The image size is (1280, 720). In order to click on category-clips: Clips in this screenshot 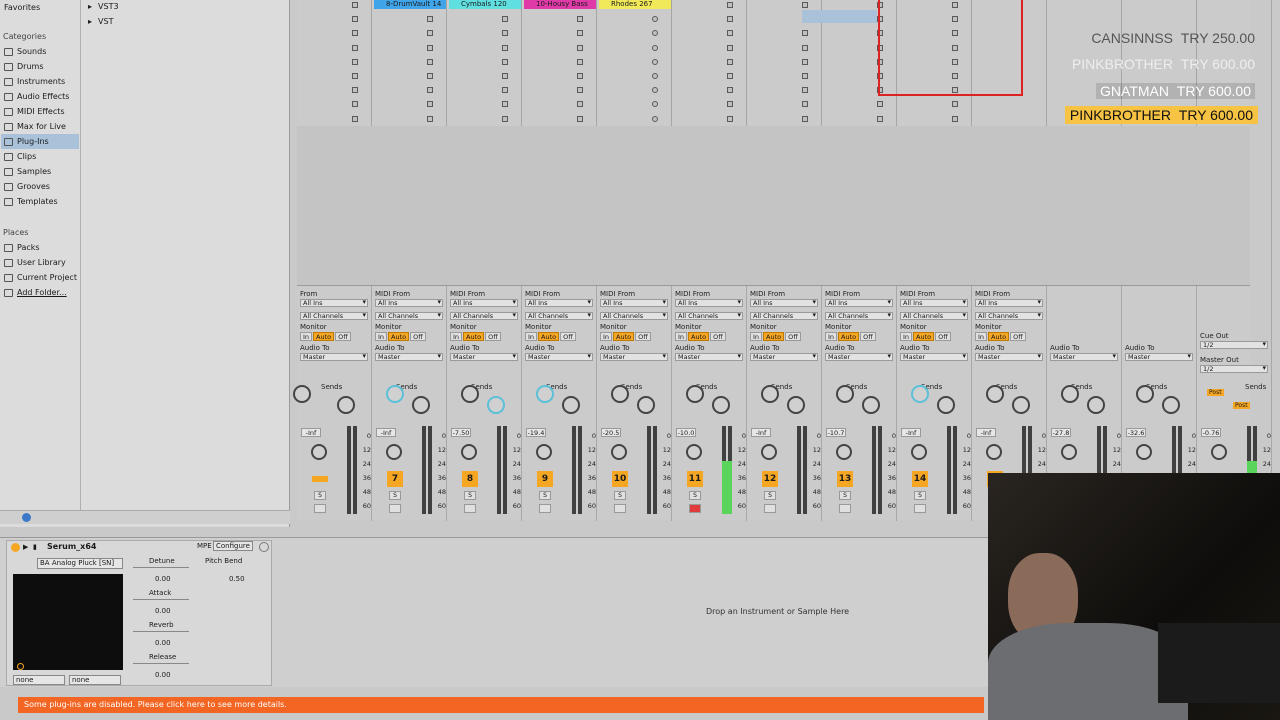, I will do `click(20, 156)`.